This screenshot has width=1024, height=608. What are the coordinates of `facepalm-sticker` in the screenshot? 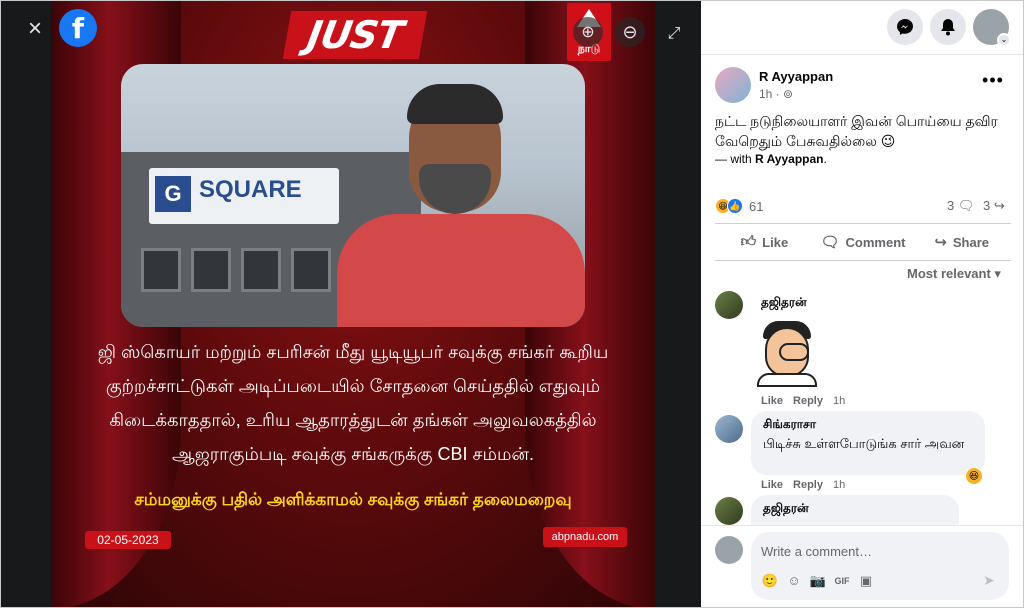 It's located at (789, 352).